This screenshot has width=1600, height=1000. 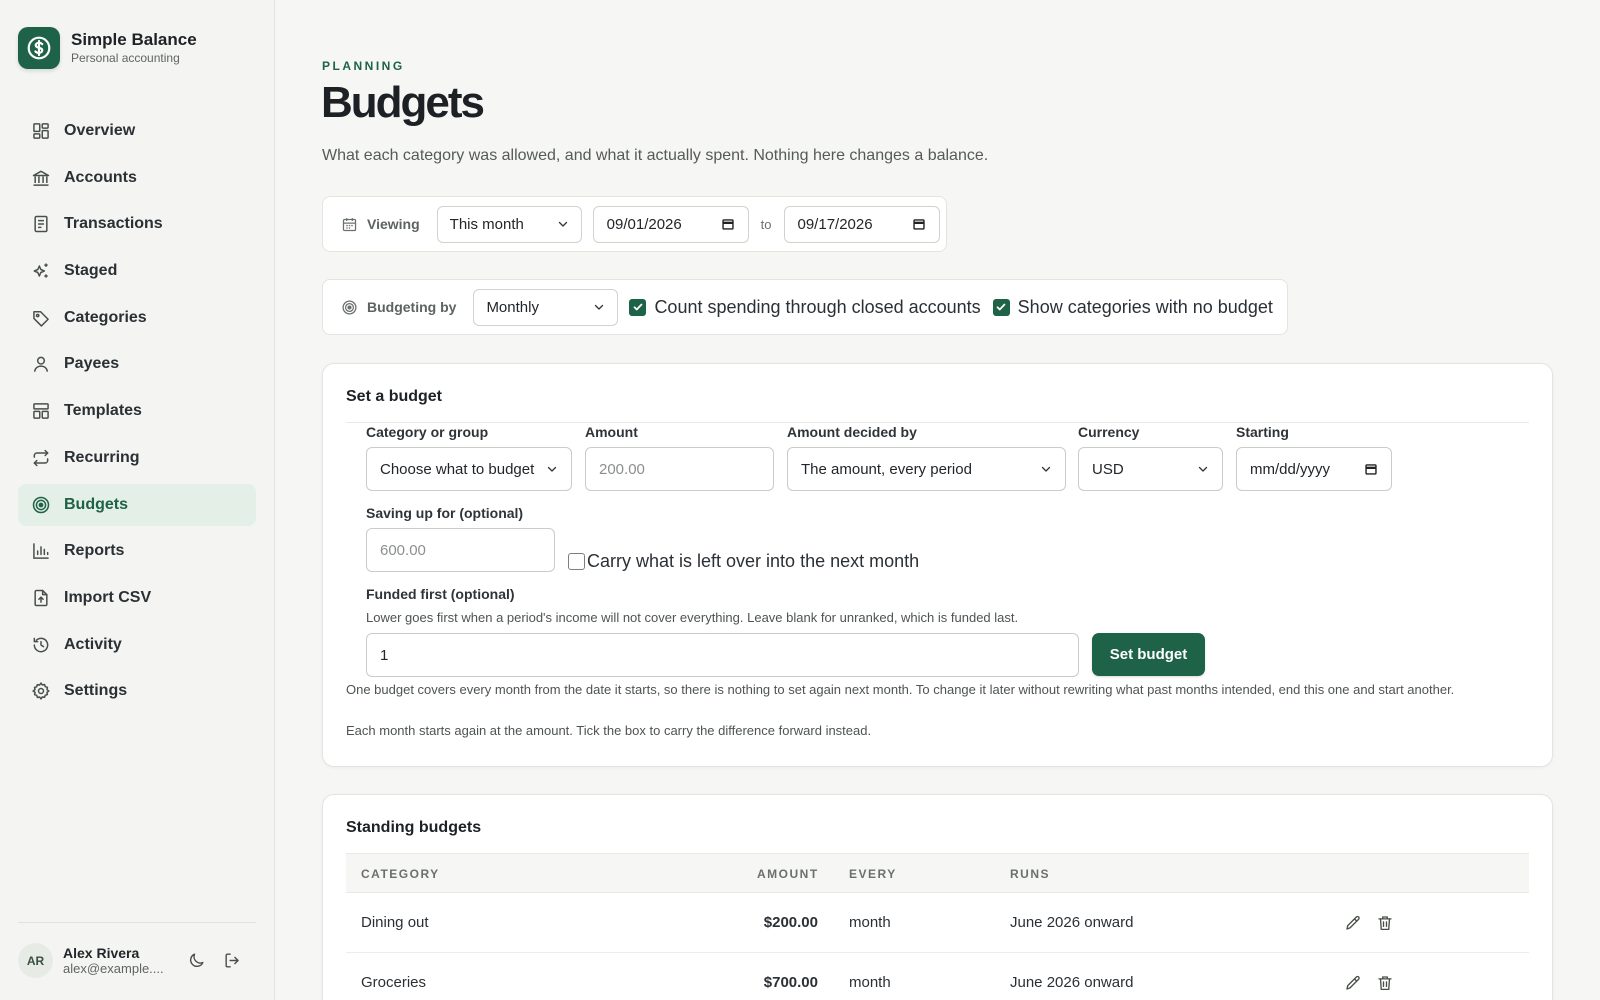 What do you see at coordinates (41, 177) in the screenshot?
I see `bank-icon` at bounding box center [41, 177].